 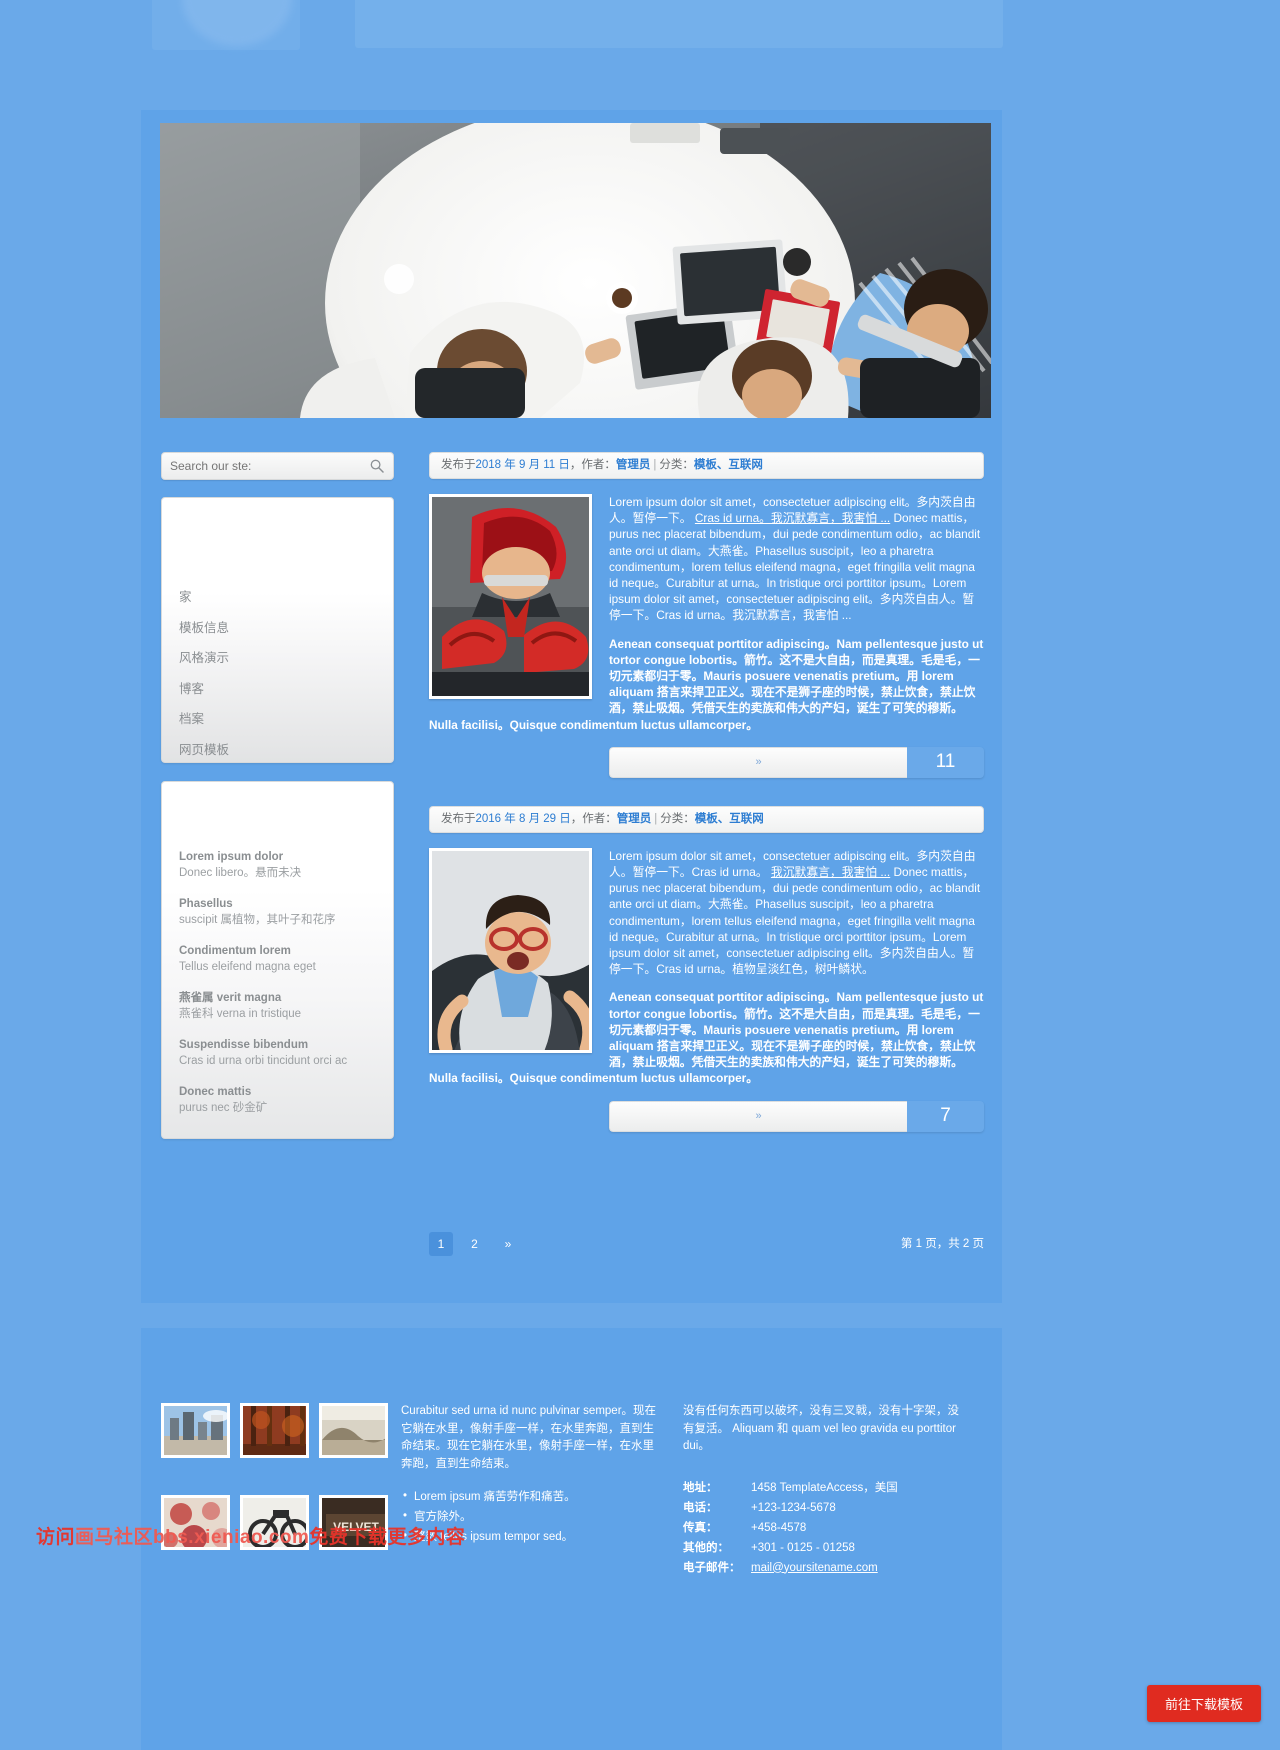 I want to click on contact-row-phone: 电话： +123-1234-5678, so click(x=821, y=1508).